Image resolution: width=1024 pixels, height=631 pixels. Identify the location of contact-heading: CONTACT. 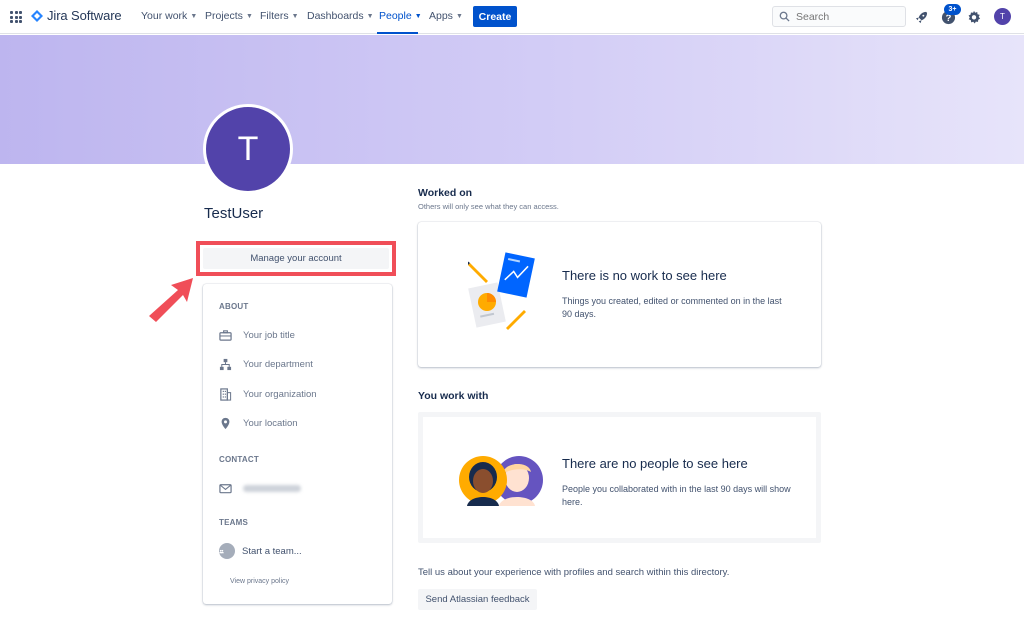
(239, 459).